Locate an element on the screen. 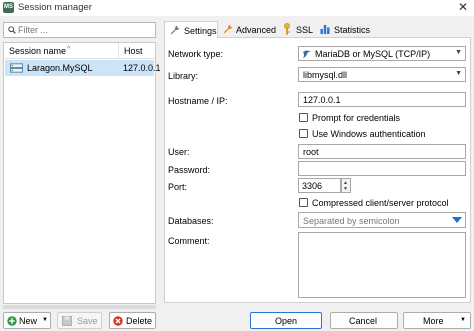  port-stepper: ▲ ▼ is located at coordinates (346, 185).